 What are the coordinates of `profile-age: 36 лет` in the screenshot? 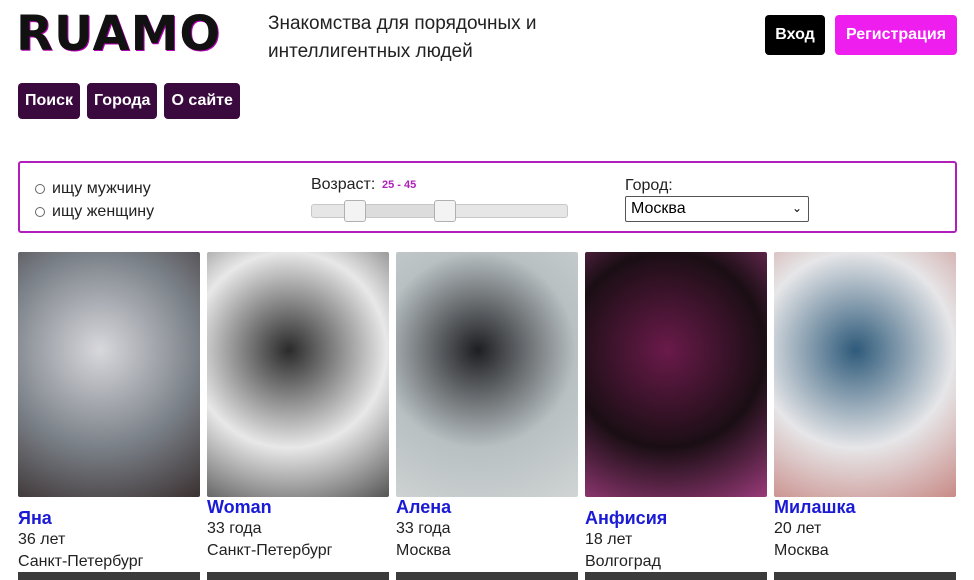 It's located at (42, 539).